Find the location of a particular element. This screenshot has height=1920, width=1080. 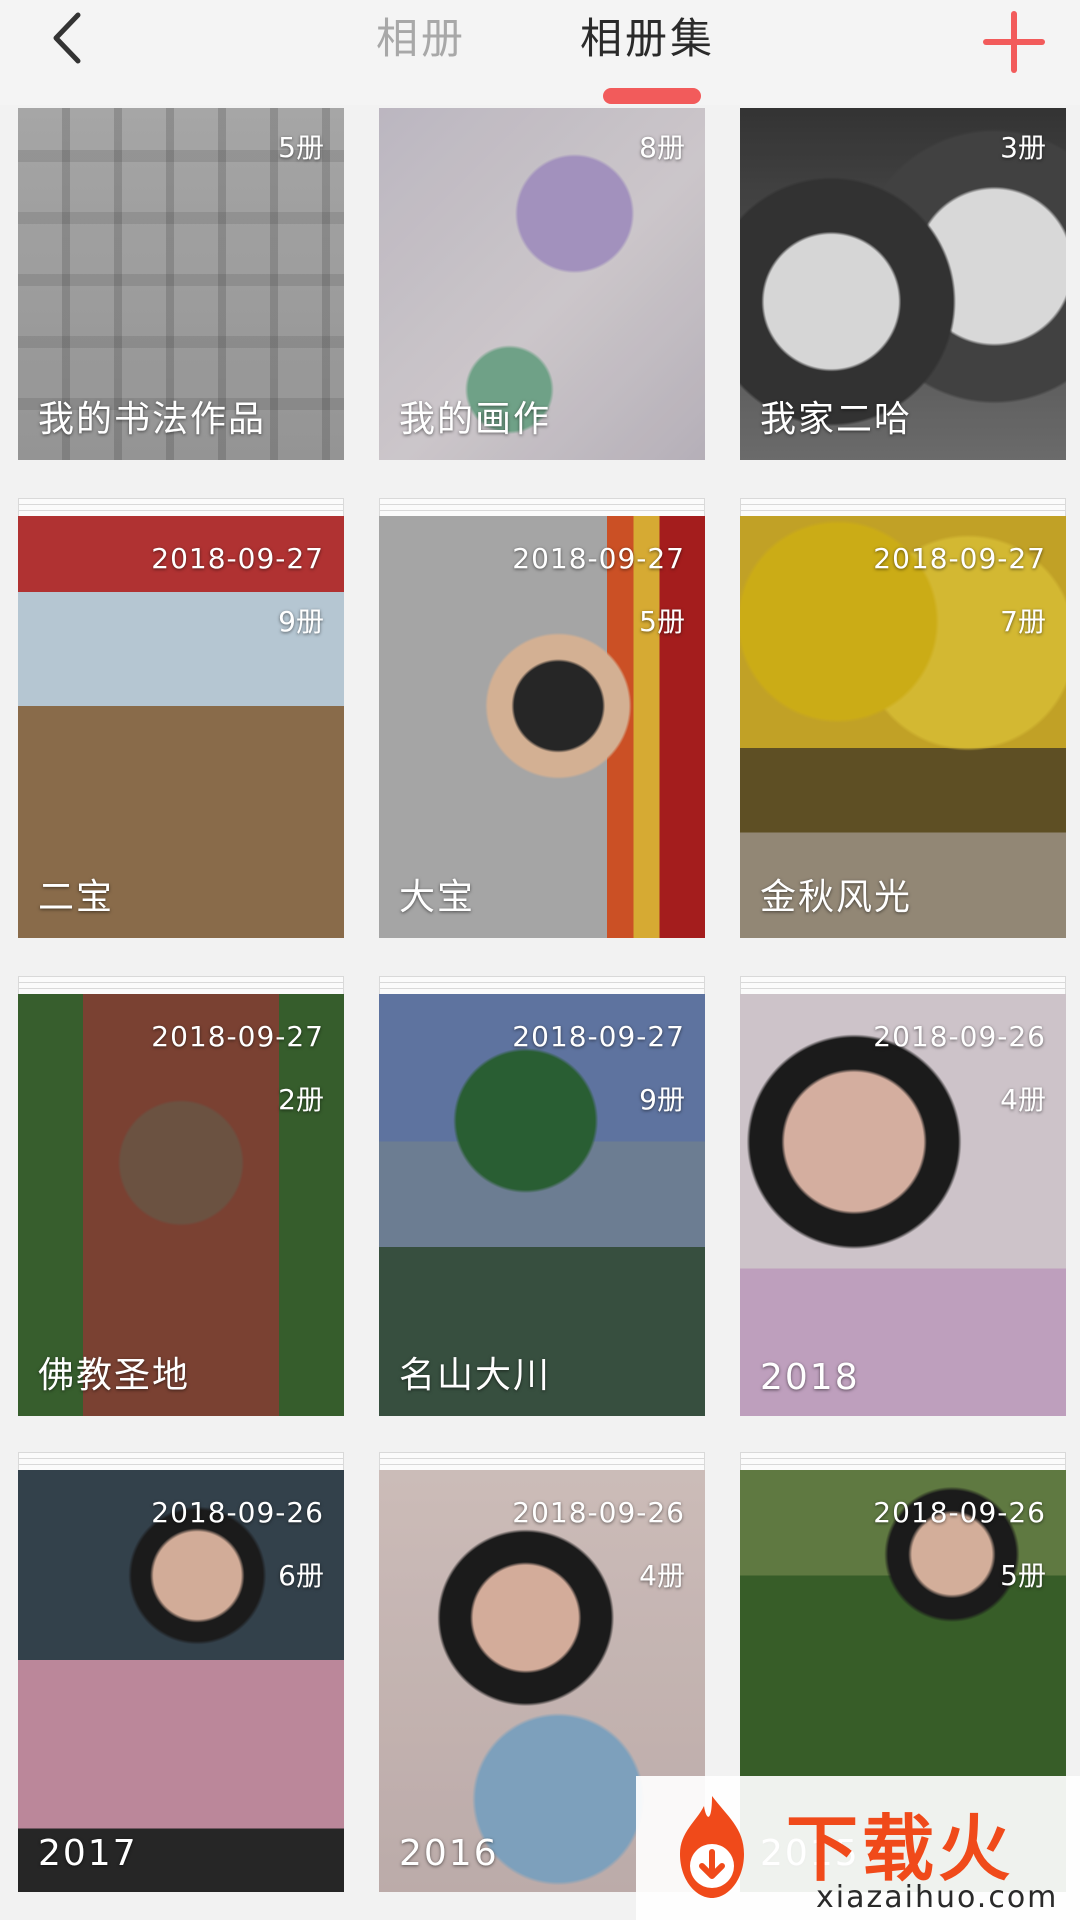

album-cover: 2018-09-27 7册 金秋风光 is located at coordinates (903, 727).